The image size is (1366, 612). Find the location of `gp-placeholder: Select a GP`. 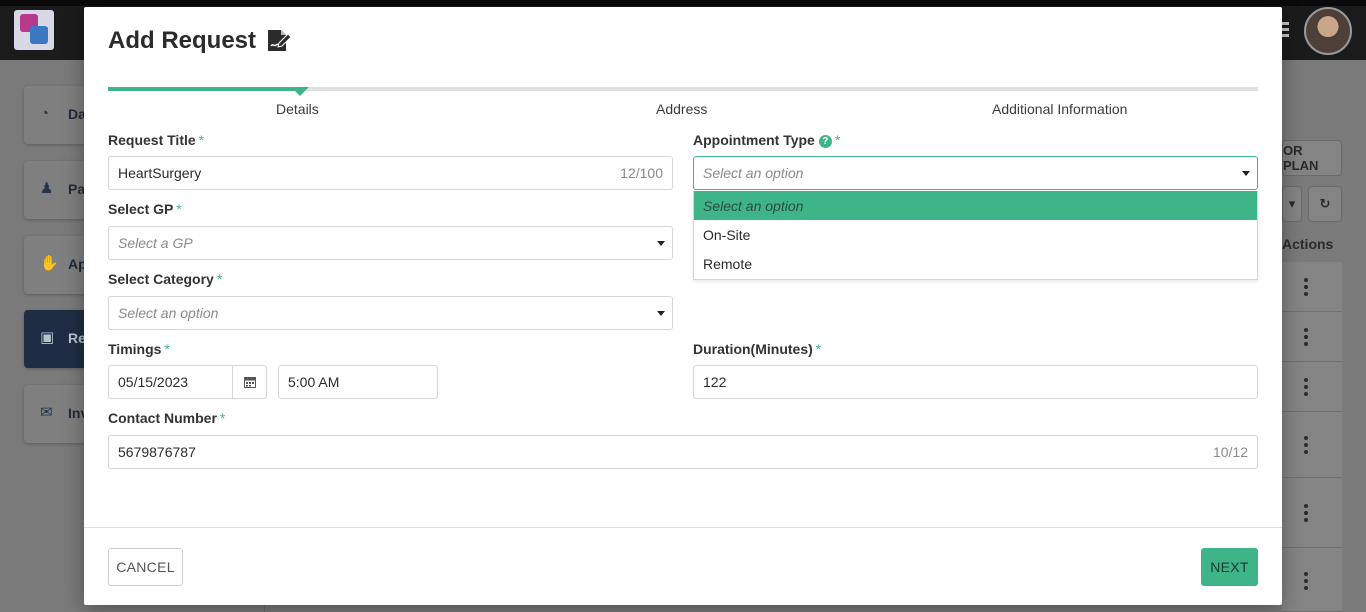

gp-placeholder: Select a GP is located at coordinates (155, 243).